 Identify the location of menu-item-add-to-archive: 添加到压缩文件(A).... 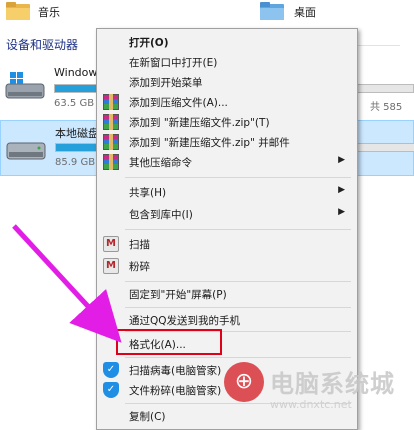
(226, 102).